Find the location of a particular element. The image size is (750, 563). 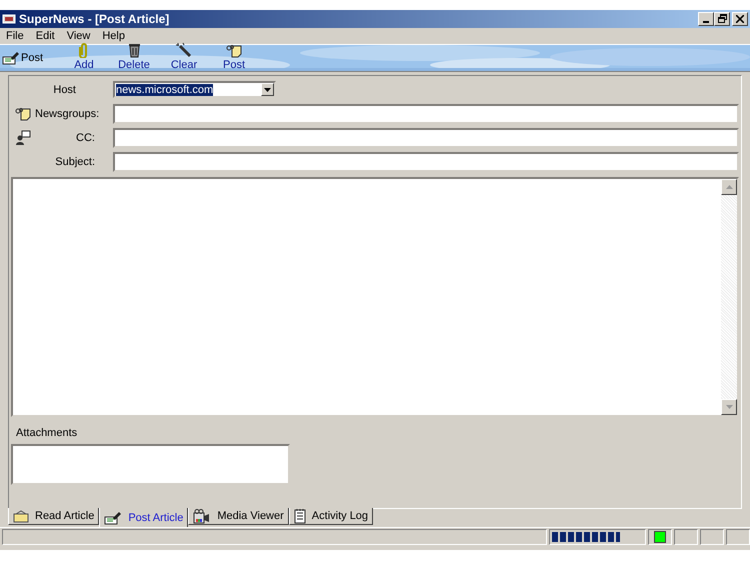

paperclip-icon is located at coordinates (84, 50).